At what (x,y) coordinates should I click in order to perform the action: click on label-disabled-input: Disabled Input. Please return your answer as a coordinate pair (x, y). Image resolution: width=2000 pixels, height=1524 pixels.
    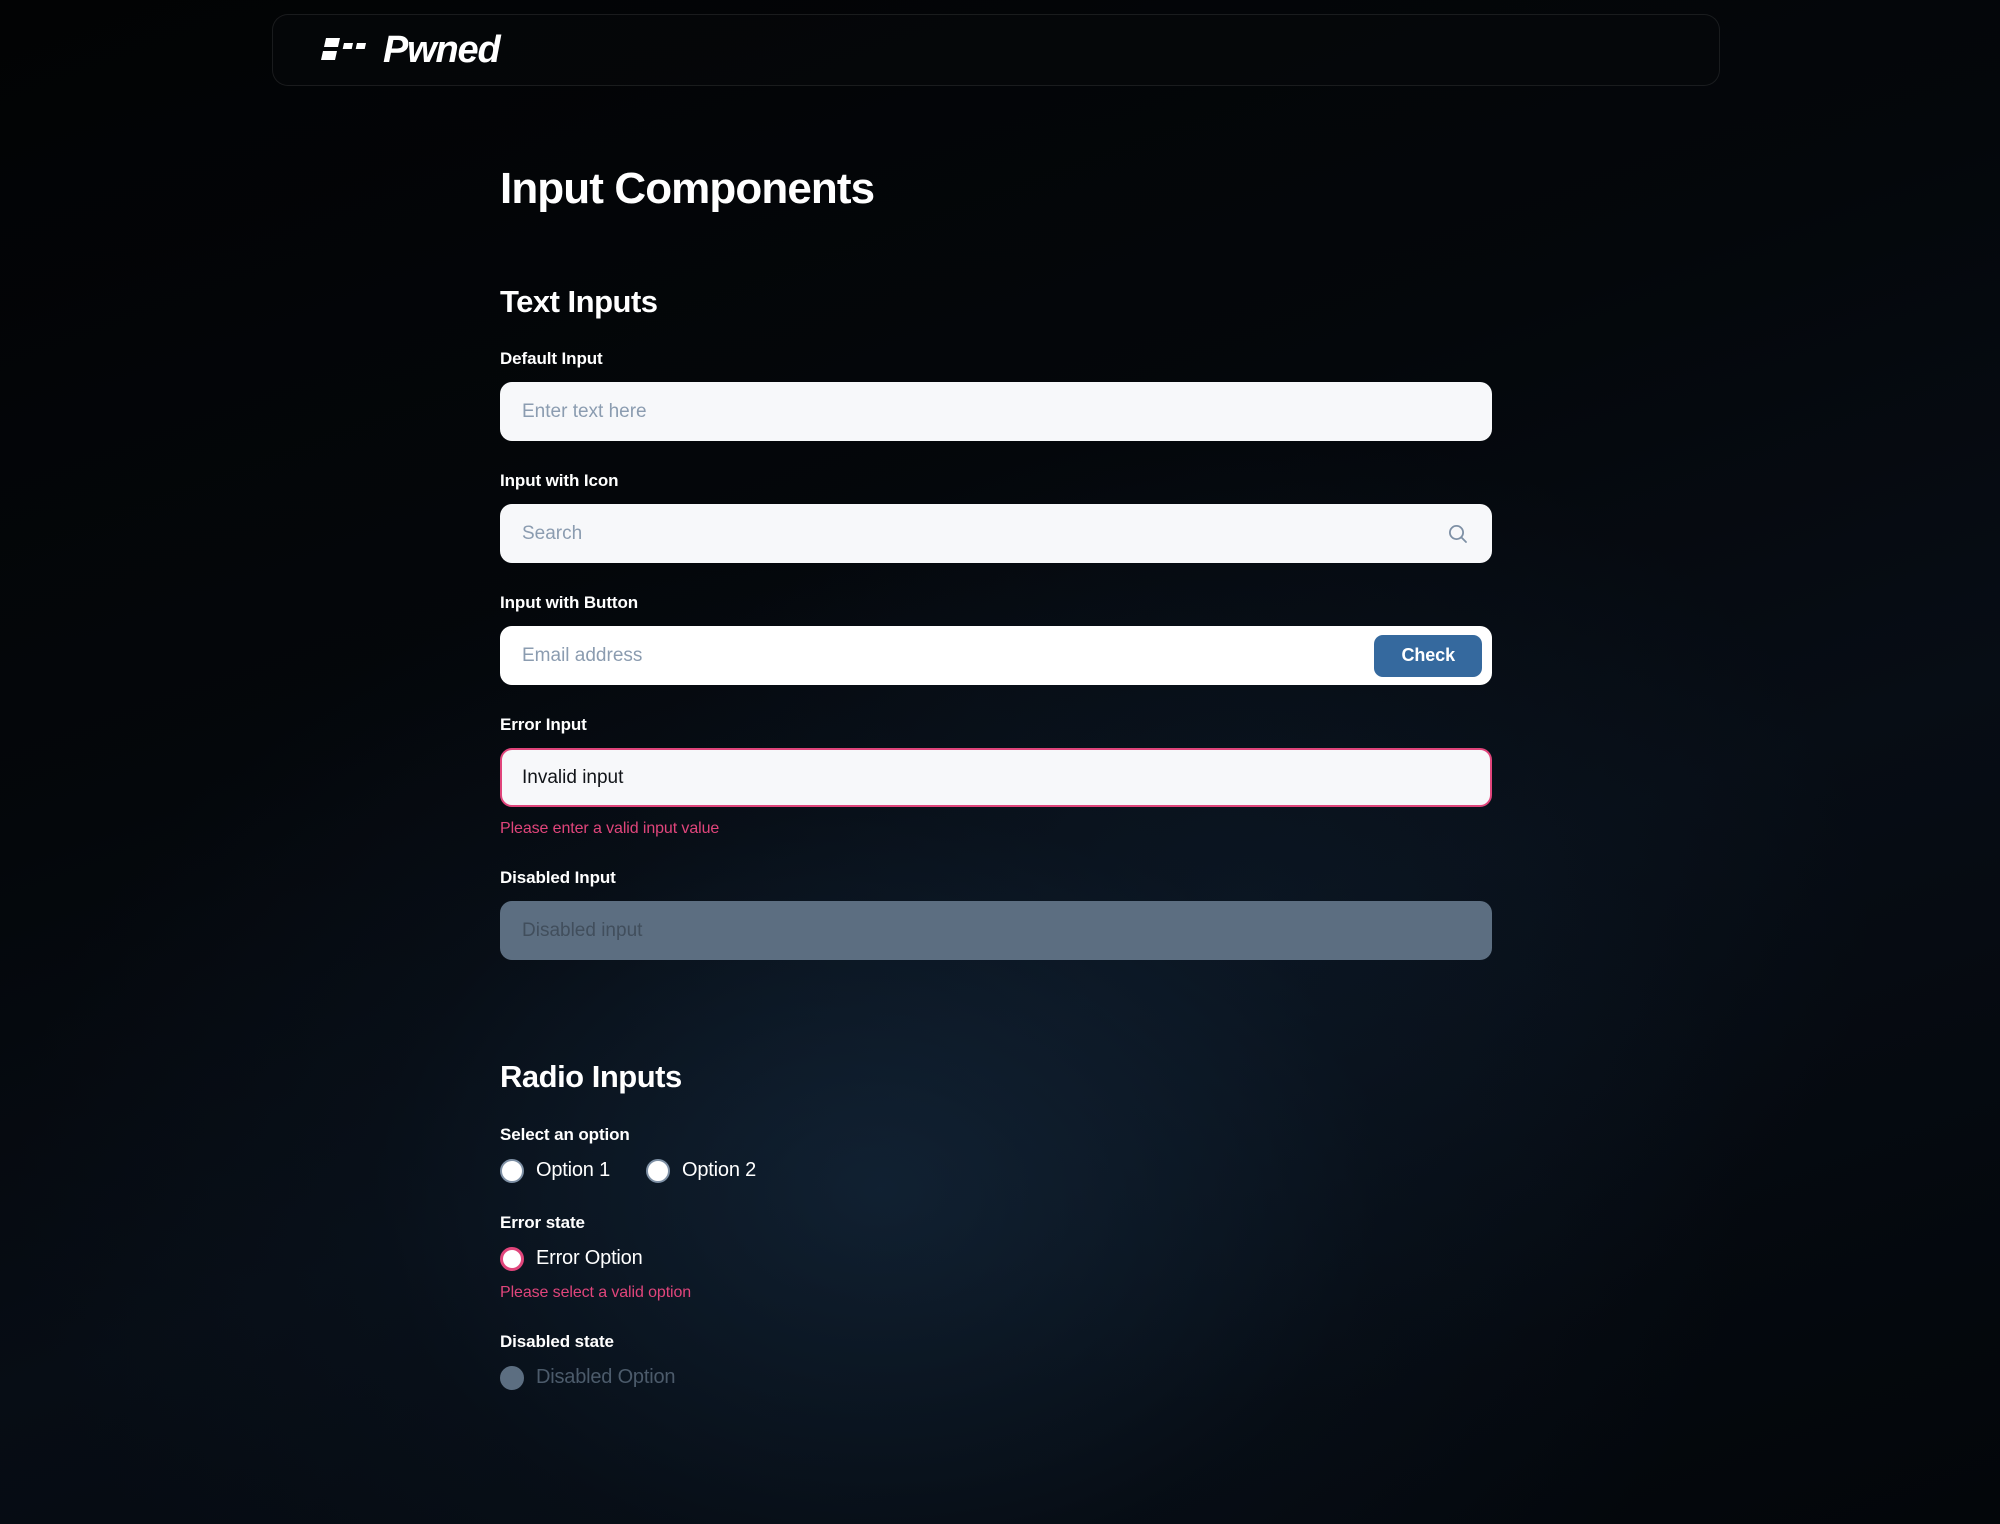
    Looking at the image, I should click on (558, 878).